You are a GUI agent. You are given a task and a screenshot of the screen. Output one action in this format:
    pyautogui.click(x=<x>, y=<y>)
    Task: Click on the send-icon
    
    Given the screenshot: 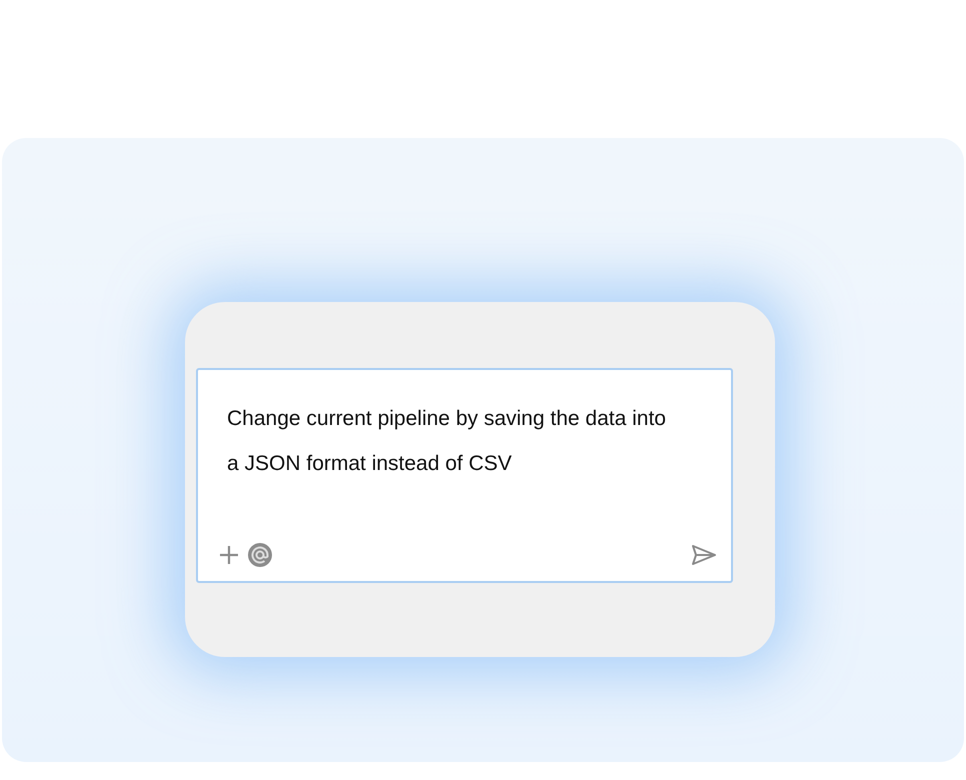 What is the action you would take?
    pyautogui.click(x=704, y=555)
    